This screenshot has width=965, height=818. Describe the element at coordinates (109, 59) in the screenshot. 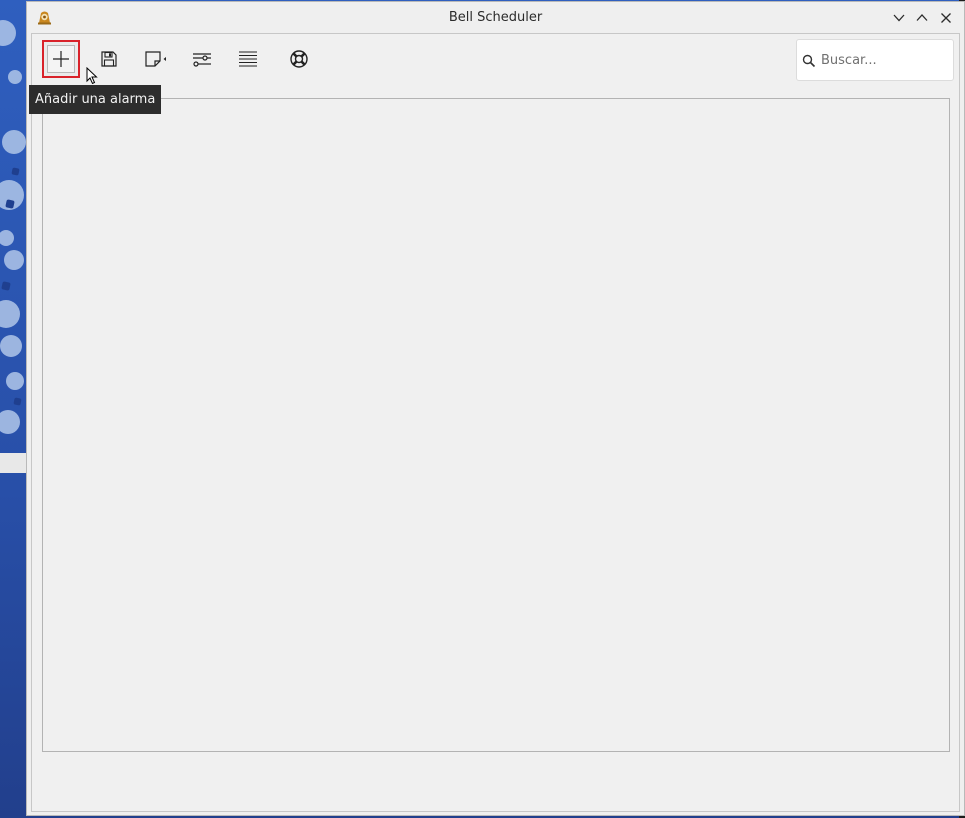

I see `save-icon` at that location.